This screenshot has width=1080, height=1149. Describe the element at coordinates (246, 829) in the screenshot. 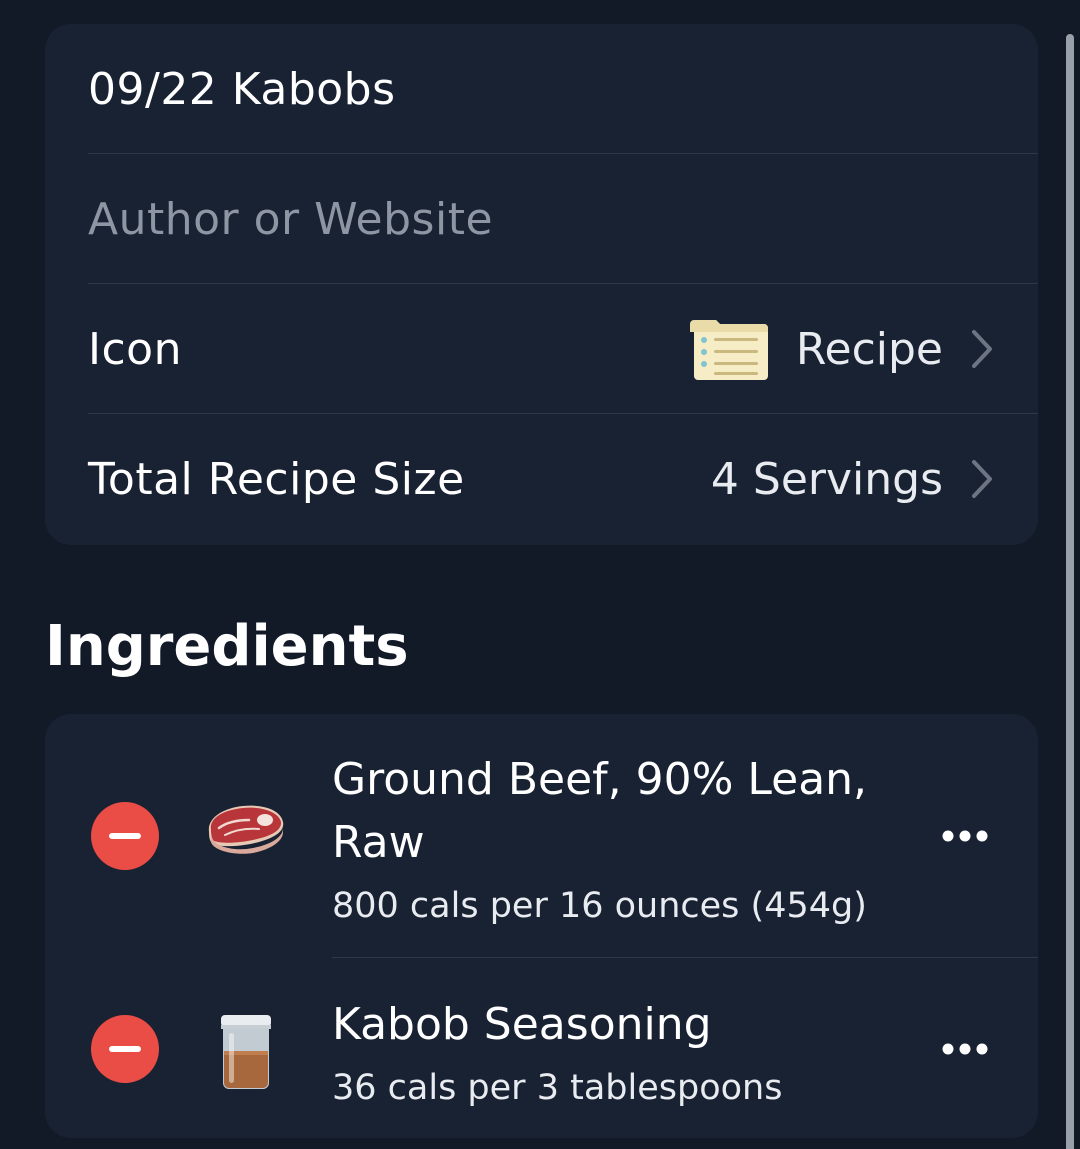

I see `steak-icon` at that location.